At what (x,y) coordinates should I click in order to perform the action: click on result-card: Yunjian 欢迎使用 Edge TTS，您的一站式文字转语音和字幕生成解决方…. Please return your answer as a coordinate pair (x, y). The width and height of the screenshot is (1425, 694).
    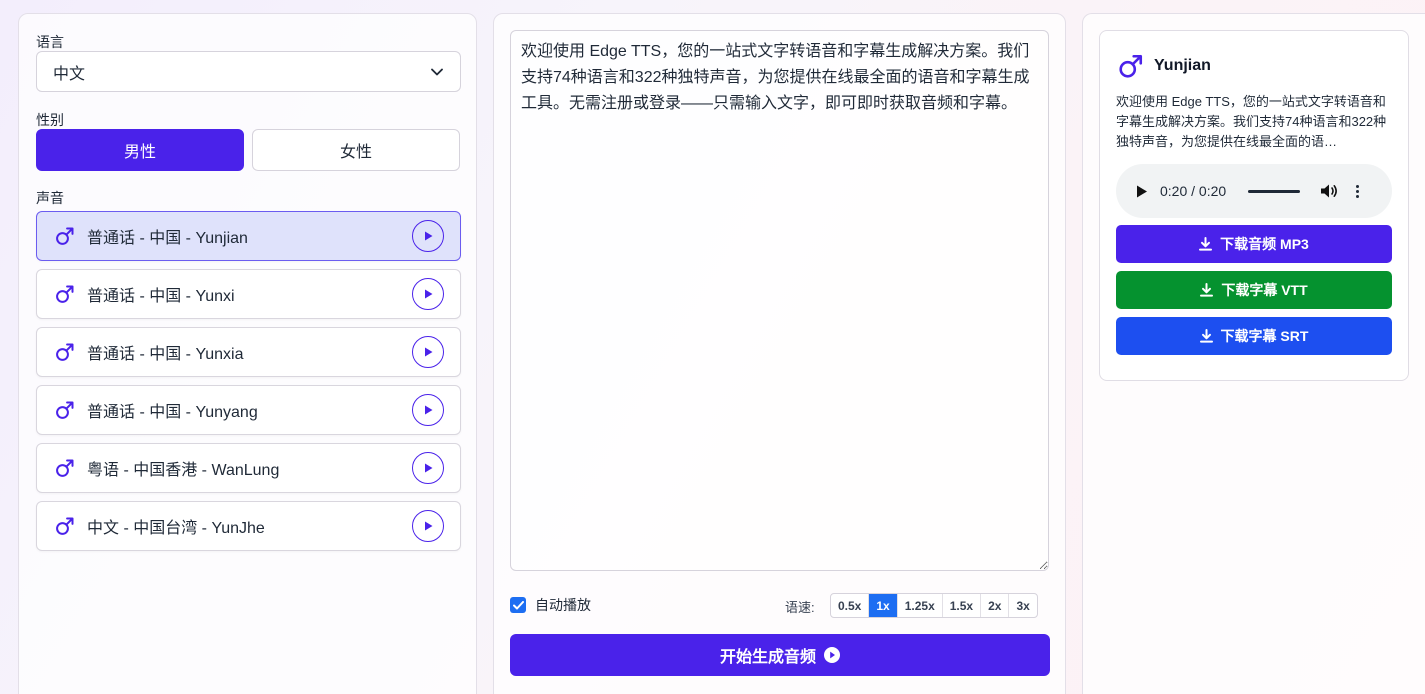
    Looking at the image, I should click on (1254, 205).